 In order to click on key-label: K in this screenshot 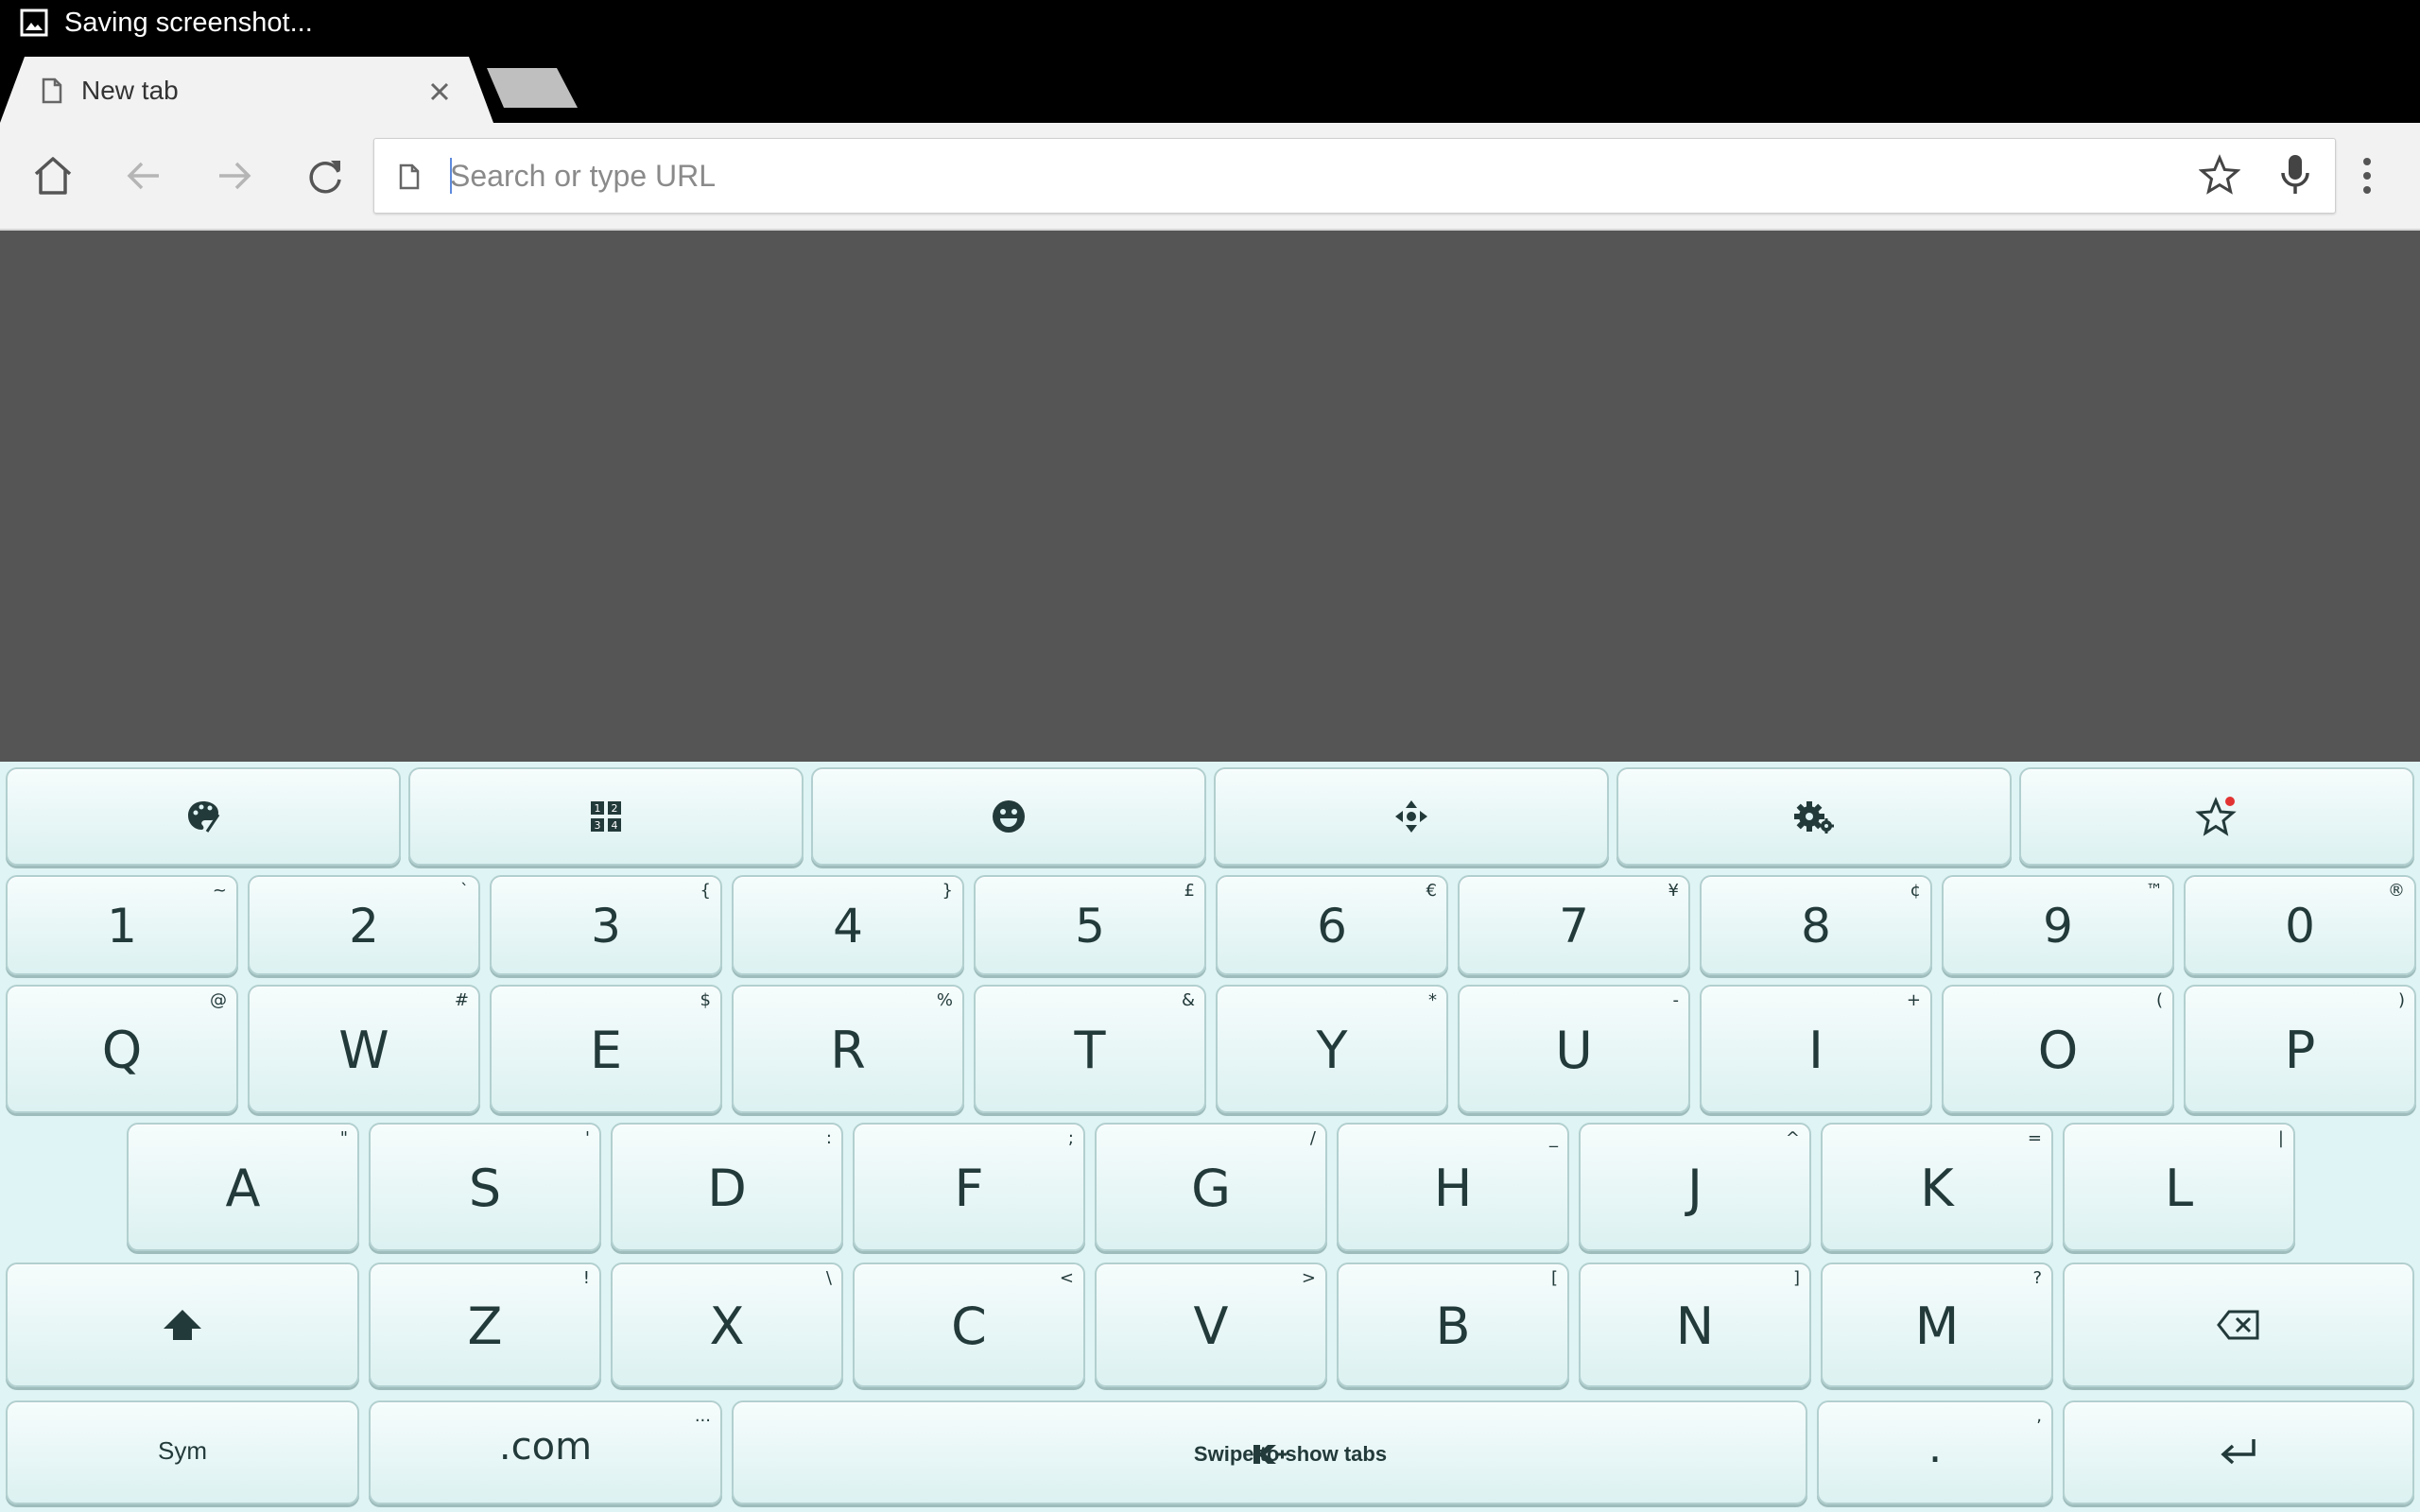, I will do `click(1937, 1188)`.